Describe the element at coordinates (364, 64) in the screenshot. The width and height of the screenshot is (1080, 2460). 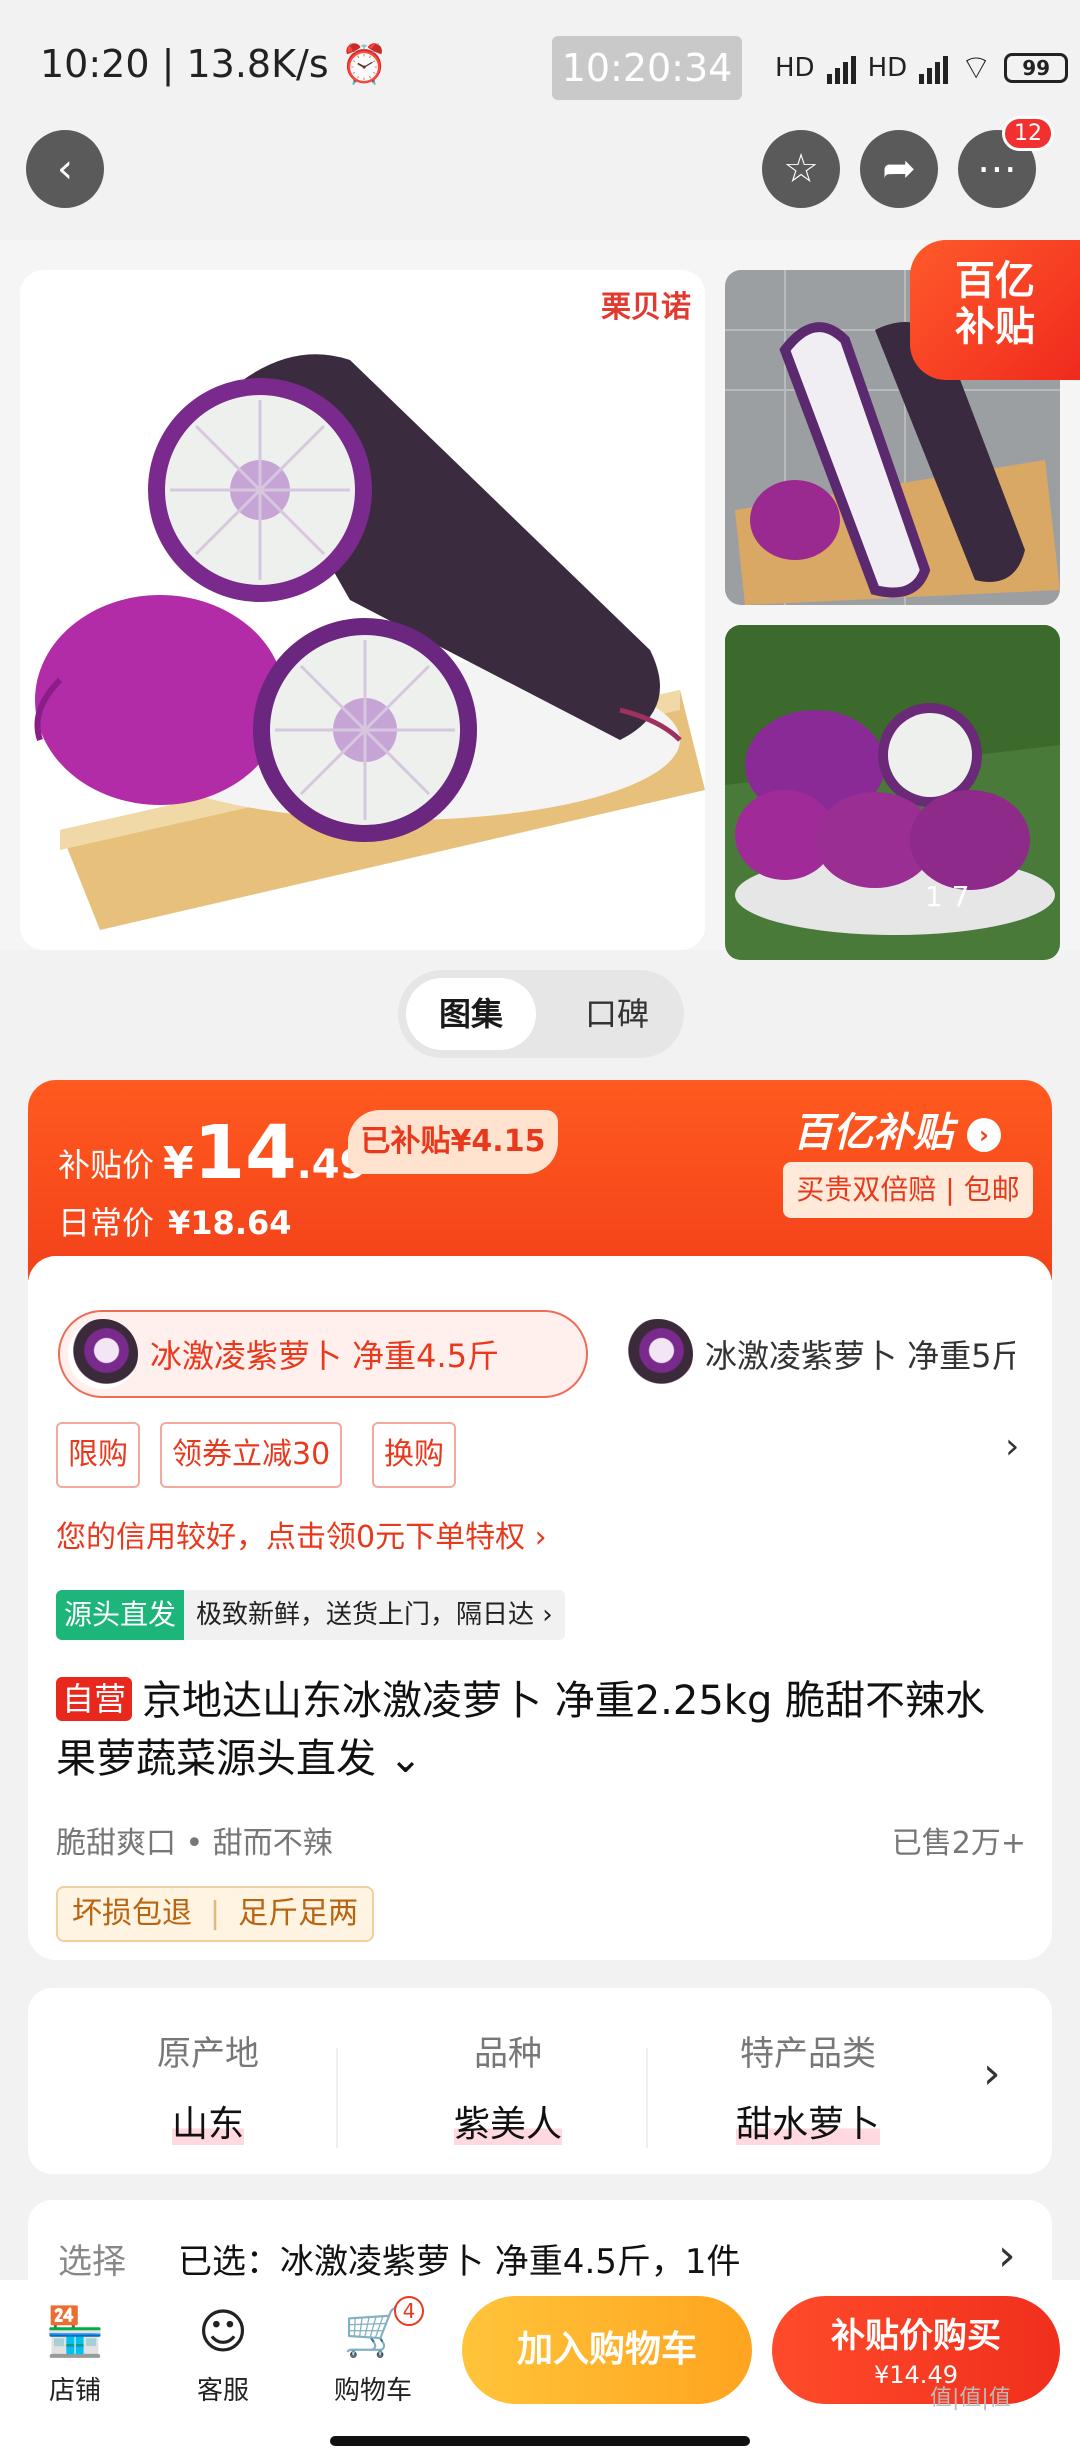
I see `alarm-icon: ⏰` at that location.